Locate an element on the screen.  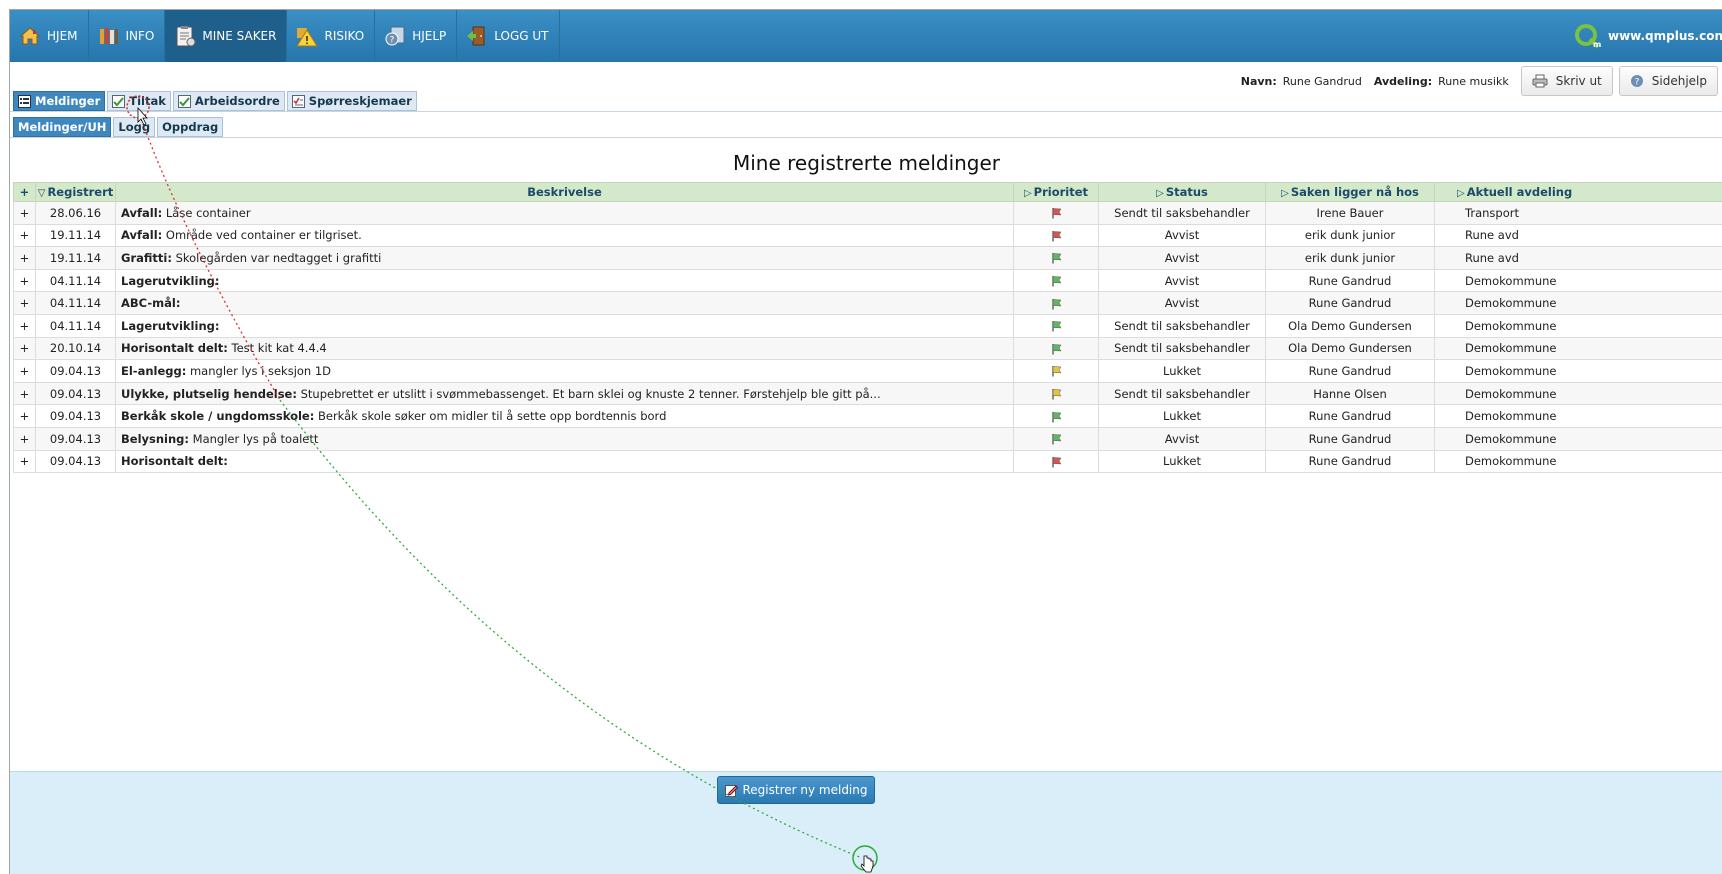
column-header-department: ▷ Aktuell avdeling is located at coordinates (1578, 192).